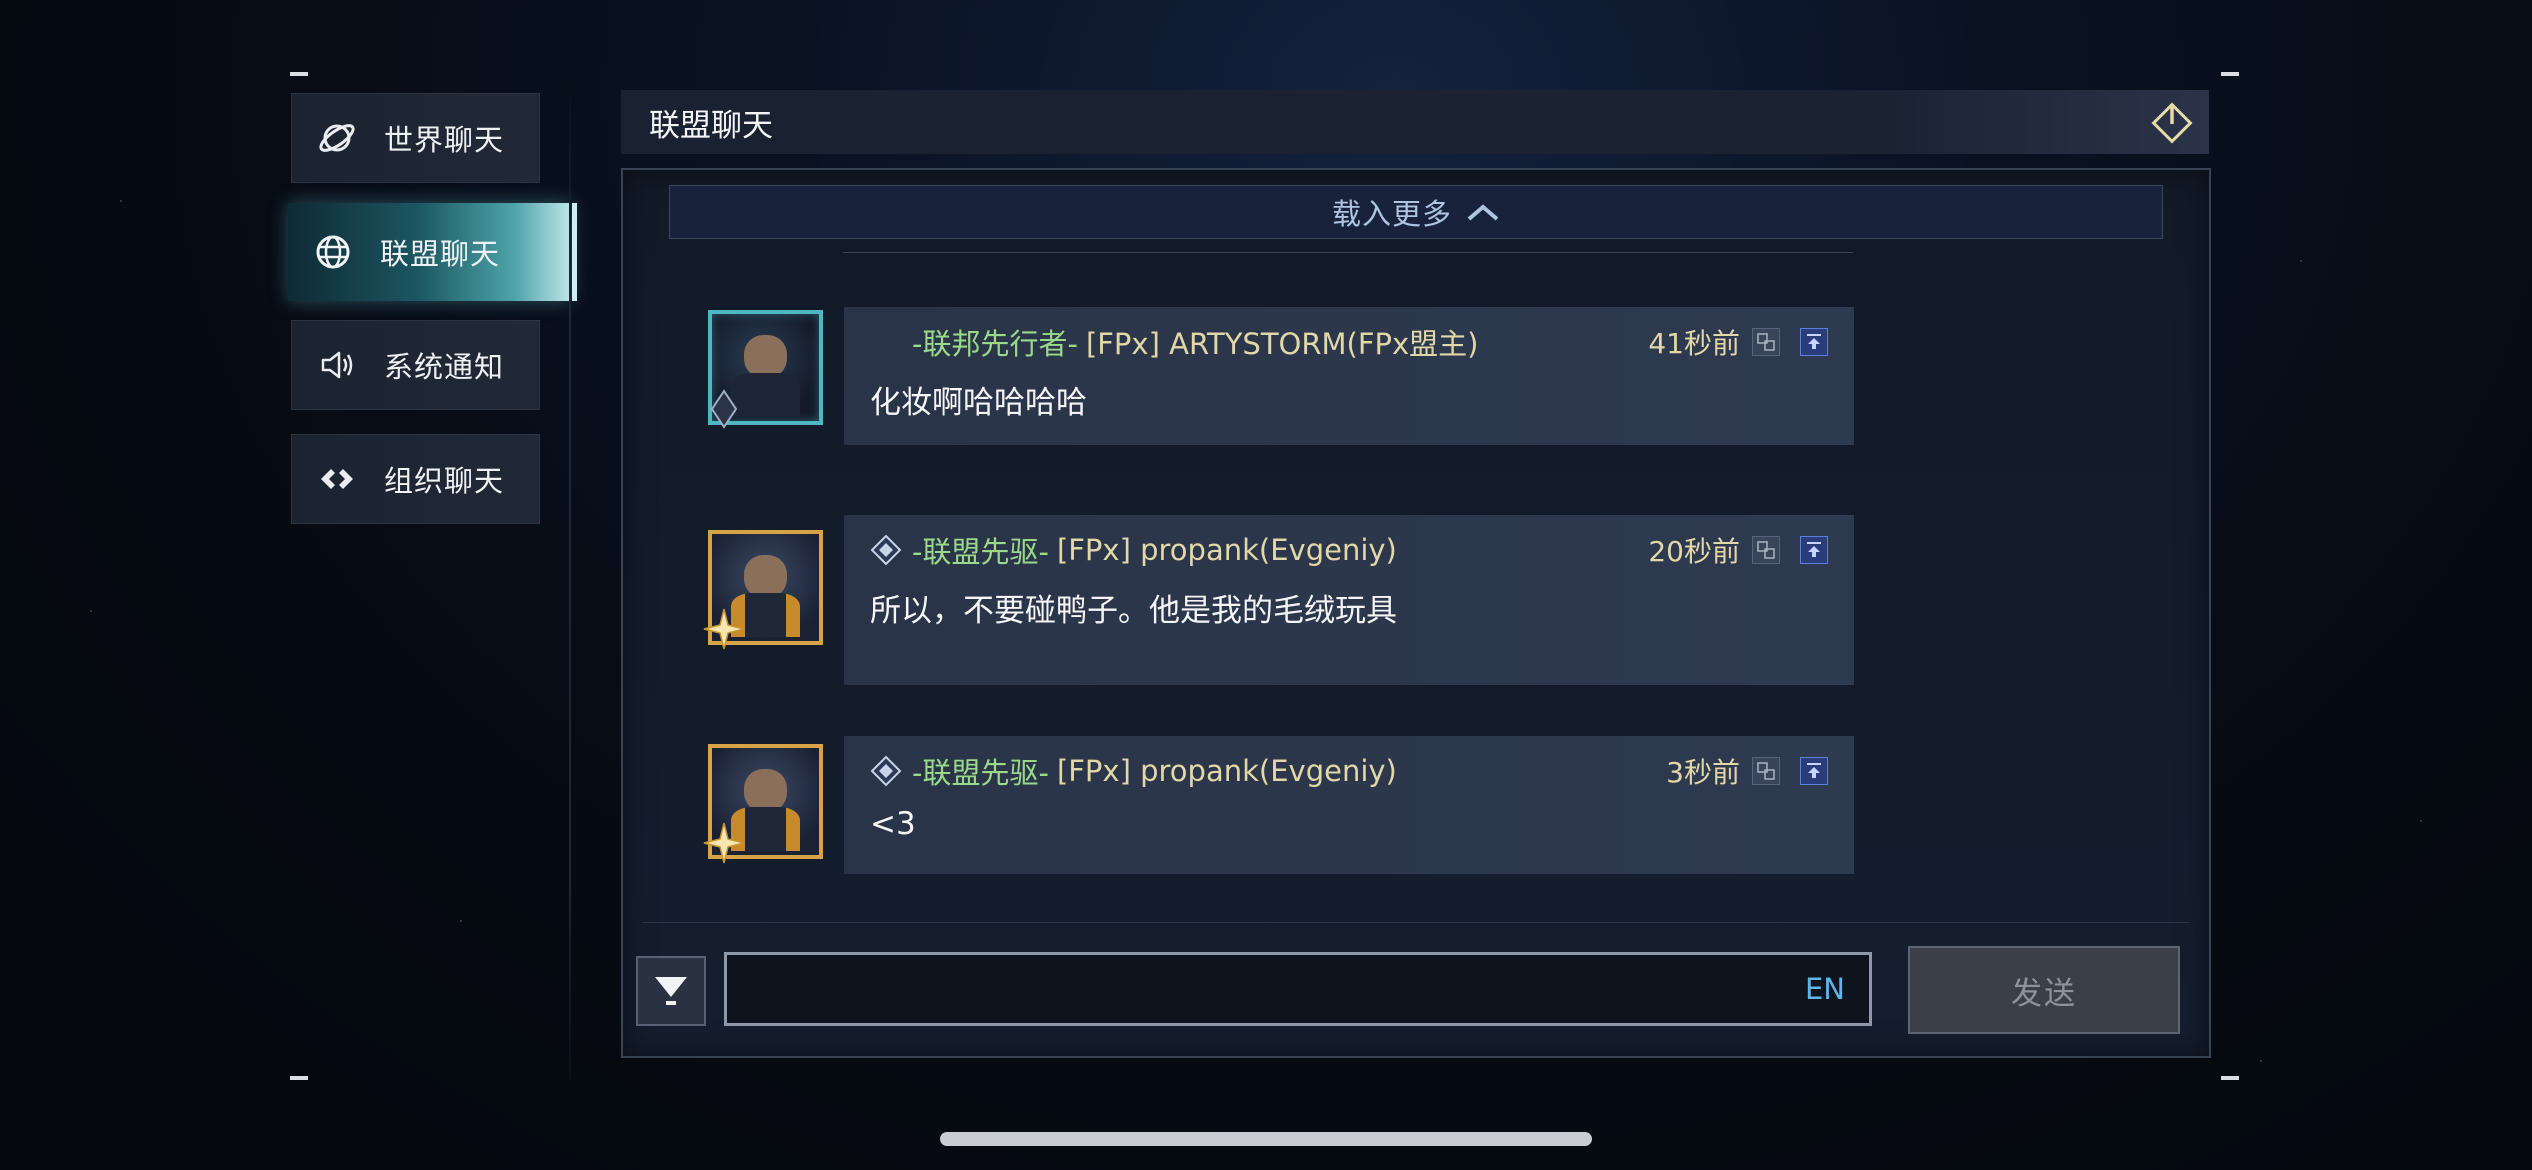 The image size is (2532, 1170). I want to click on message-time: 41秒前, so click(1694, 343).